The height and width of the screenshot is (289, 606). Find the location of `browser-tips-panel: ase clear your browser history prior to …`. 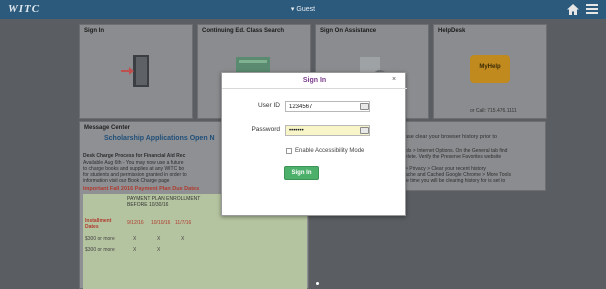

browser-tips-panel: ase clear your browser history prior to … is located at coordinates (472, 156).